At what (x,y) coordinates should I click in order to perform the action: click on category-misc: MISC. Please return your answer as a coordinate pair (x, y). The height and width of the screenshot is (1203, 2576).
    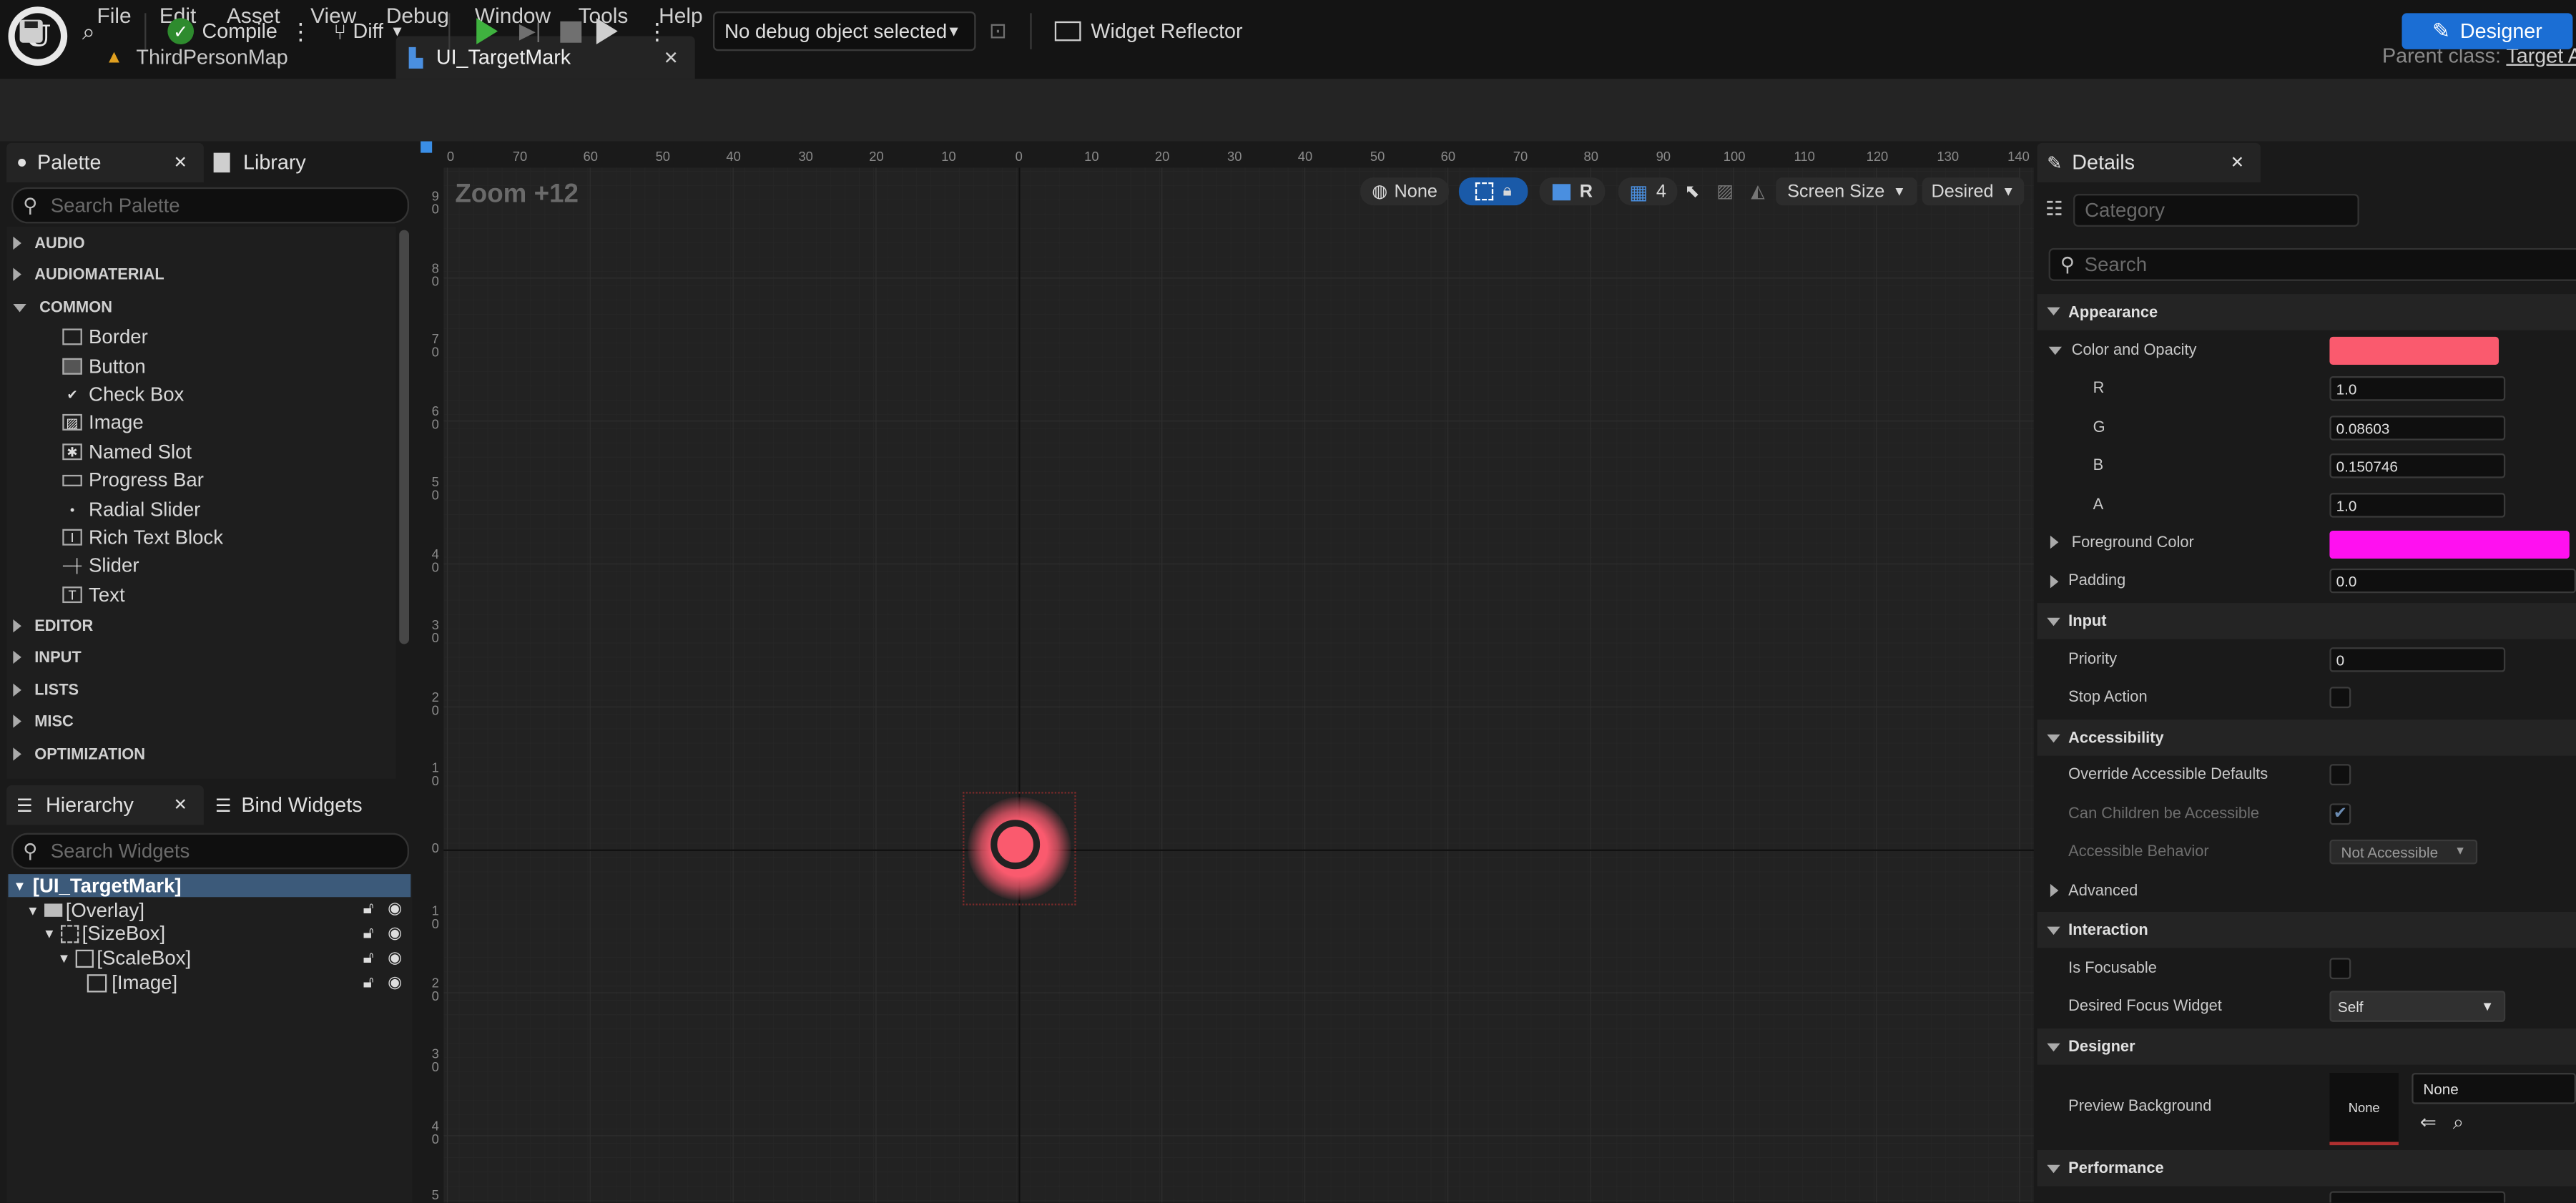
    Looking at the image, I should click on (44, 721).